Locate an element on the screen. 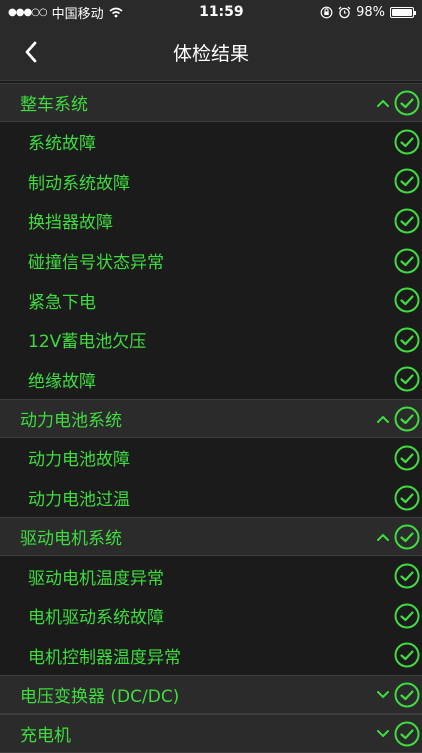  list-item: 动力电池过温 is located at coordinates (211, 497).